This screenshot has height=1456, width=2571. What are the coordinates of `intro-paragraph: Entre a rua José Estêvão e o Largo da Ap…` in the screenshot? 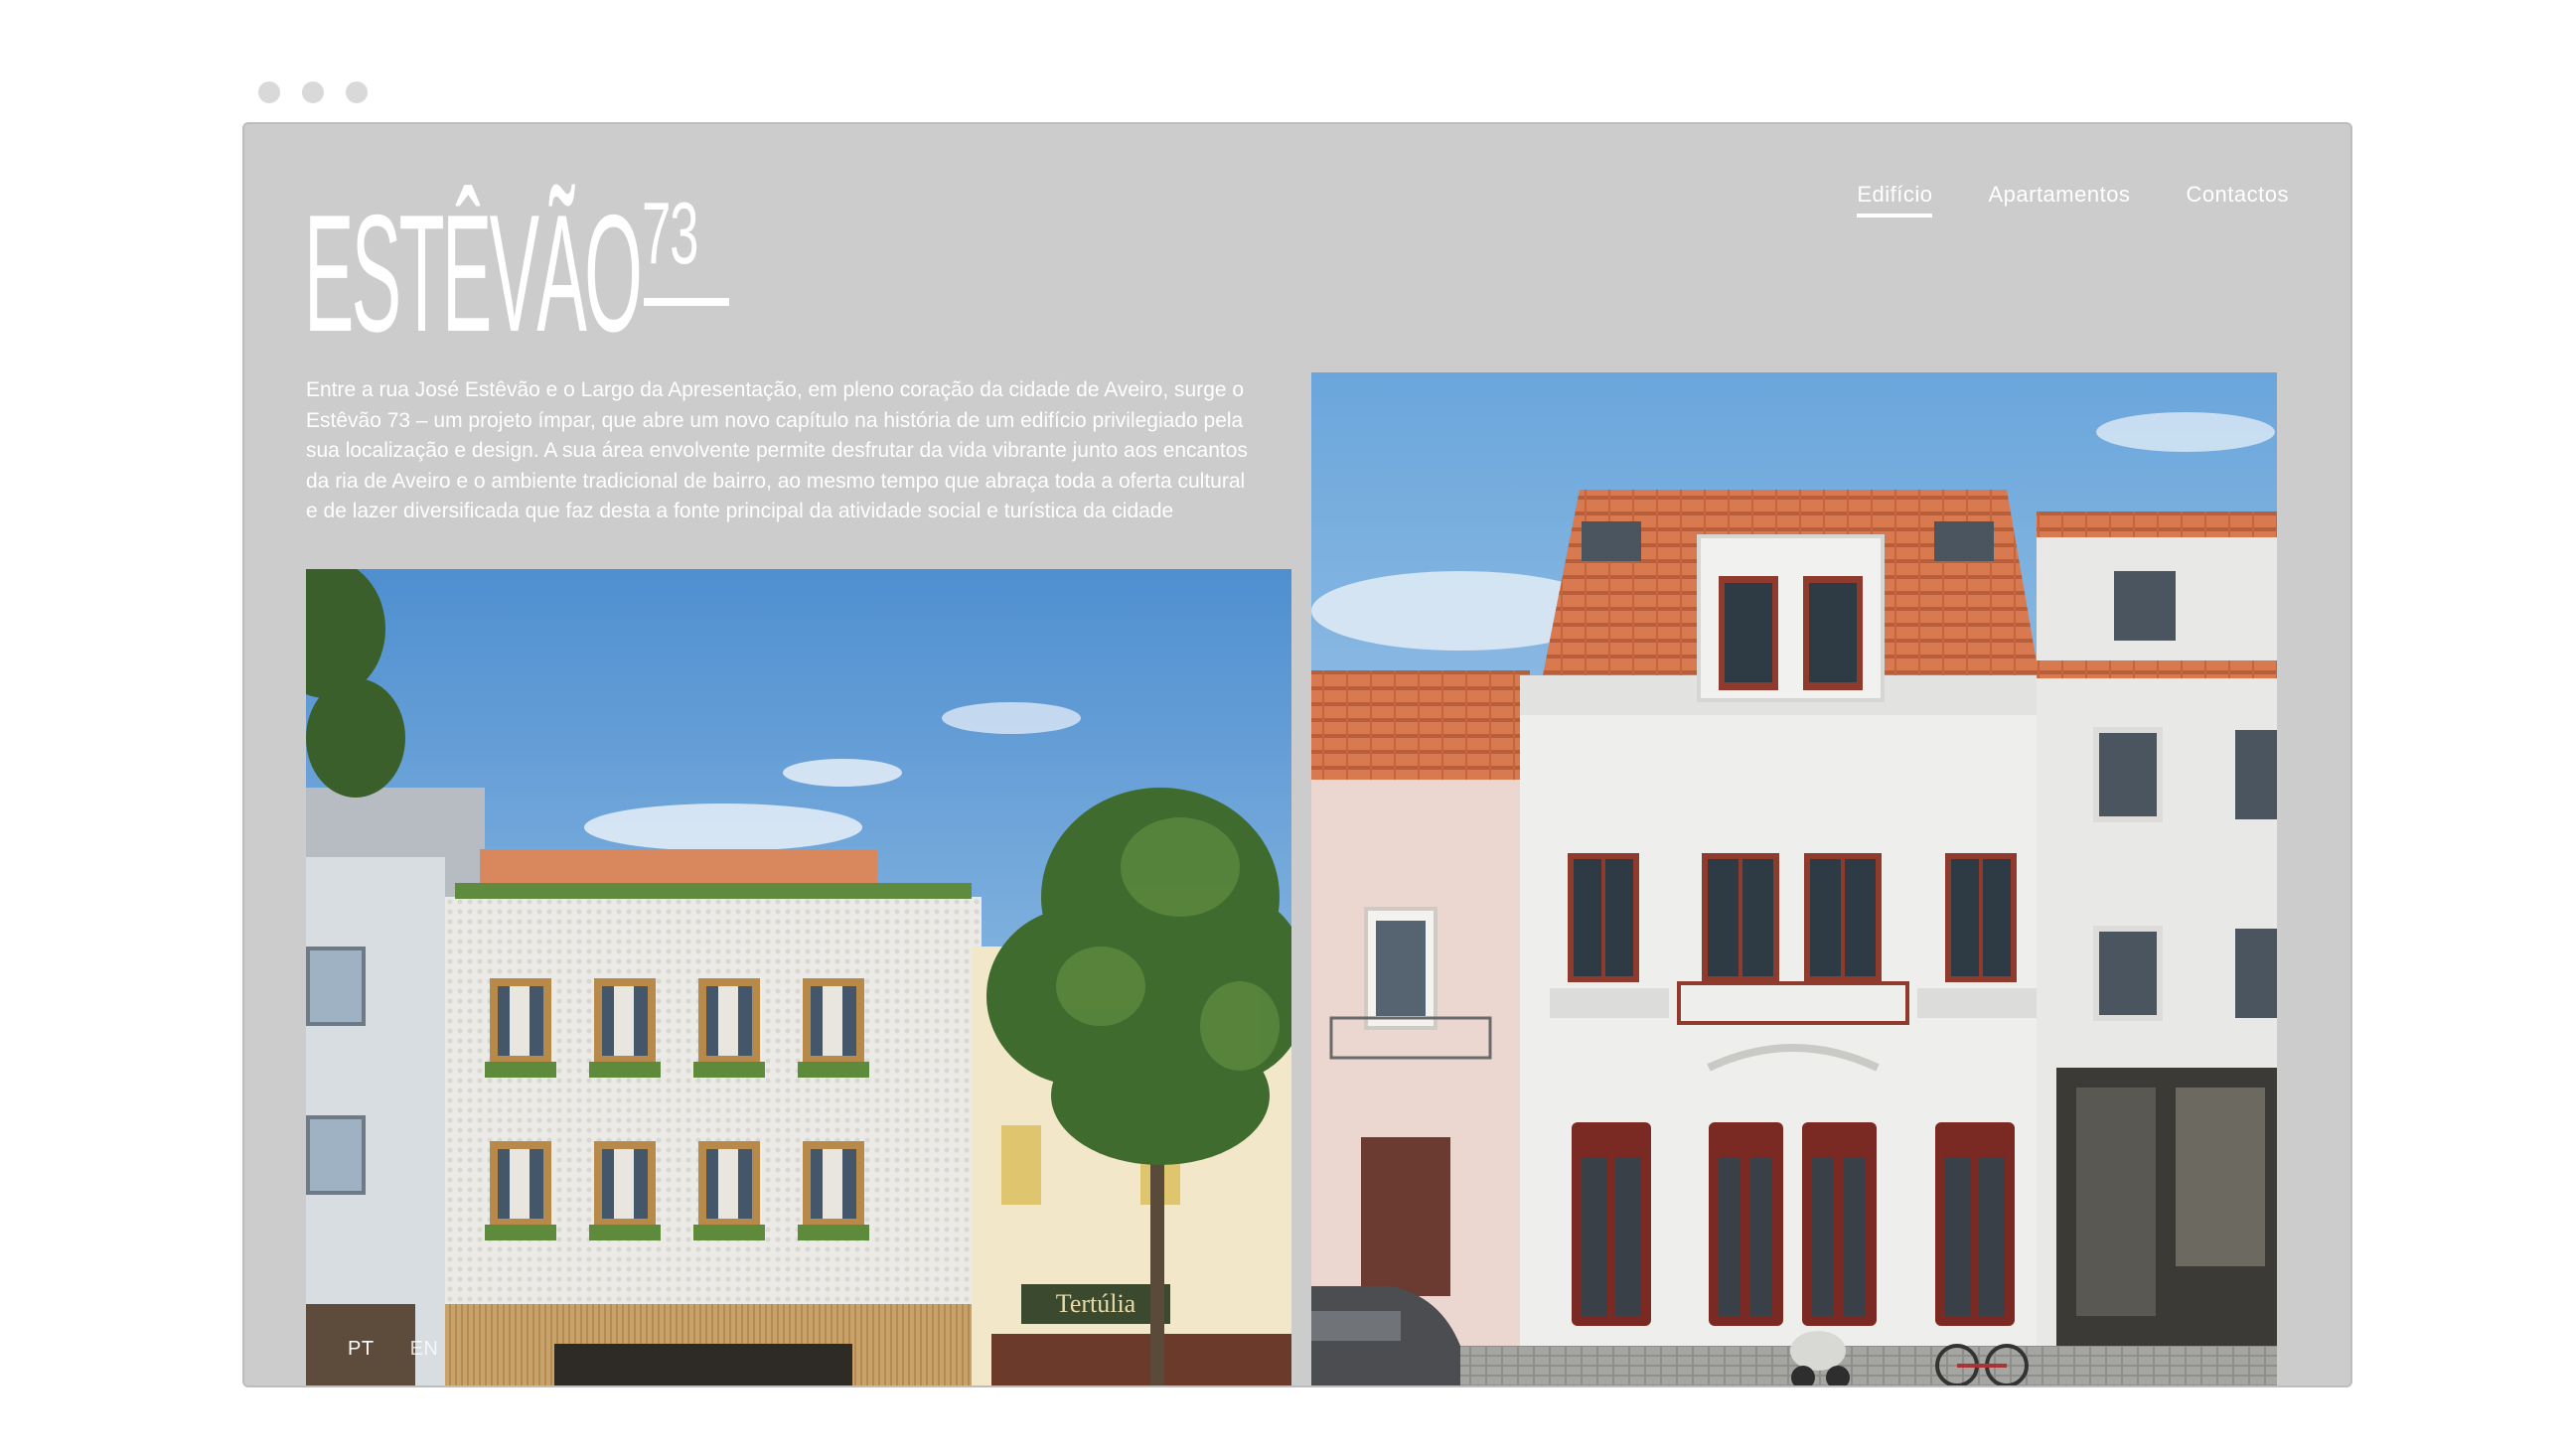 It's located at (777, 450).